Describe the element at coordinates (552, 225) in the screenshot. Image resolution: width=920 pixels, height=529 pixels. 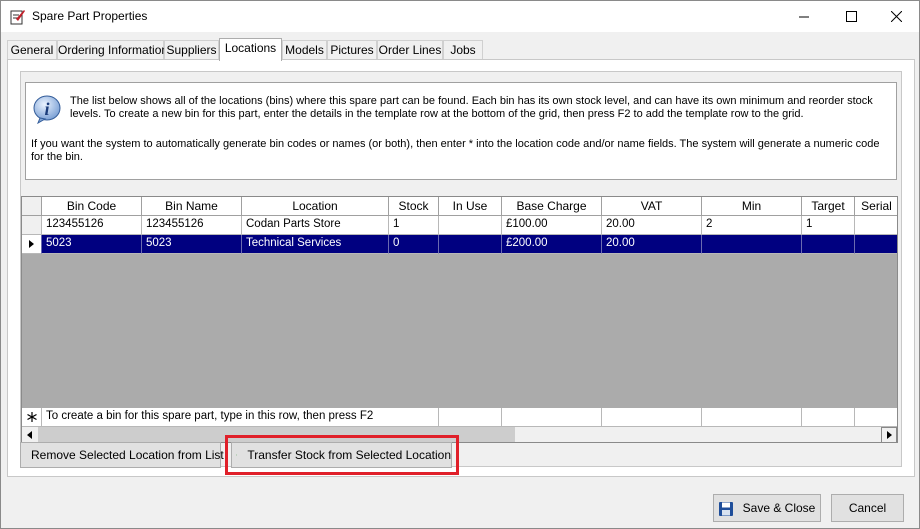
I see `cell-base-charge: £100.00` at that location.